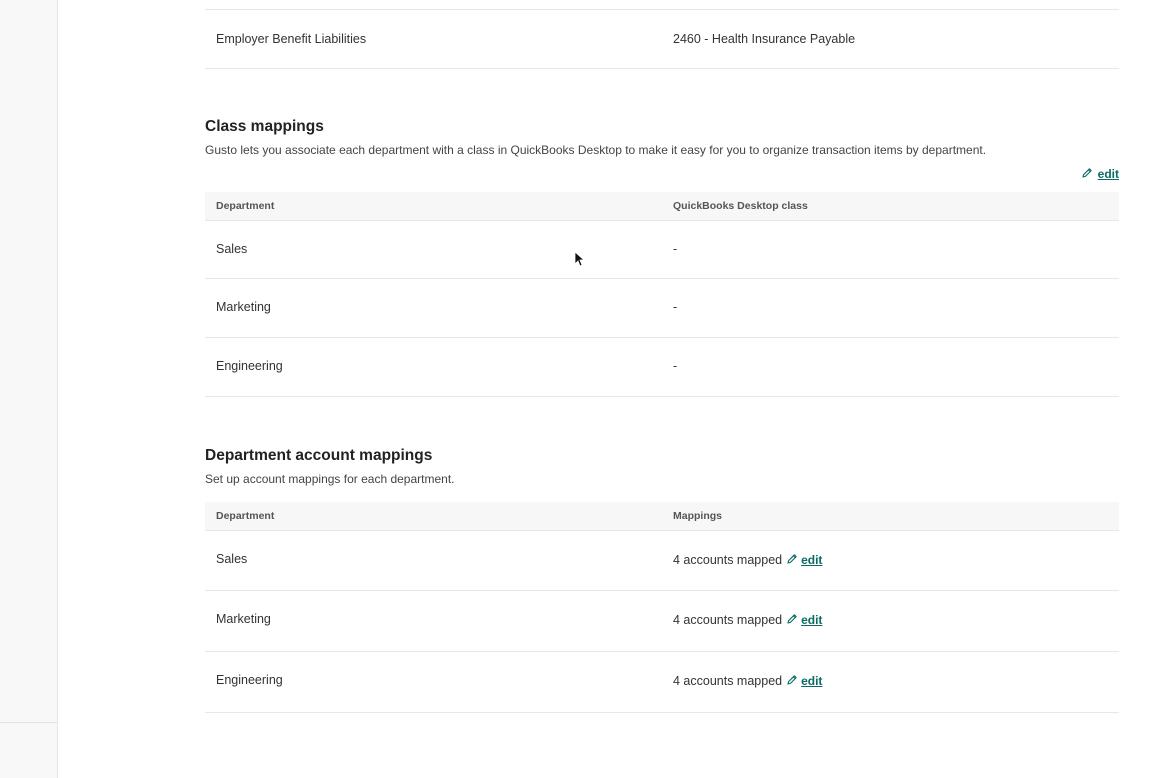 The image size is (1160, 778). I want to click on table-row: Sales -, so click(662, 250).